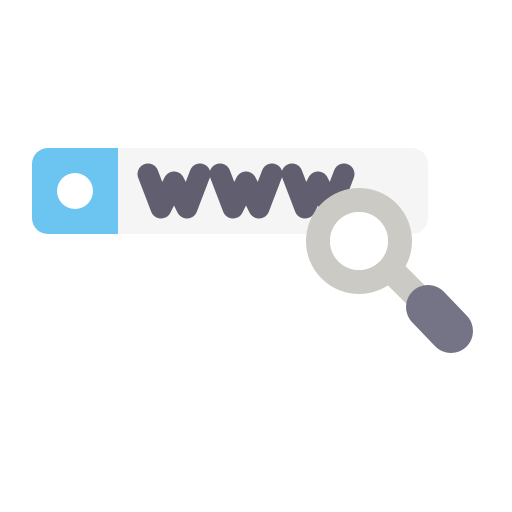  What do you see at coordinates (75, 191) in the screenshot?
I see `globe-dot-icon` at bounding box center [75, 191].